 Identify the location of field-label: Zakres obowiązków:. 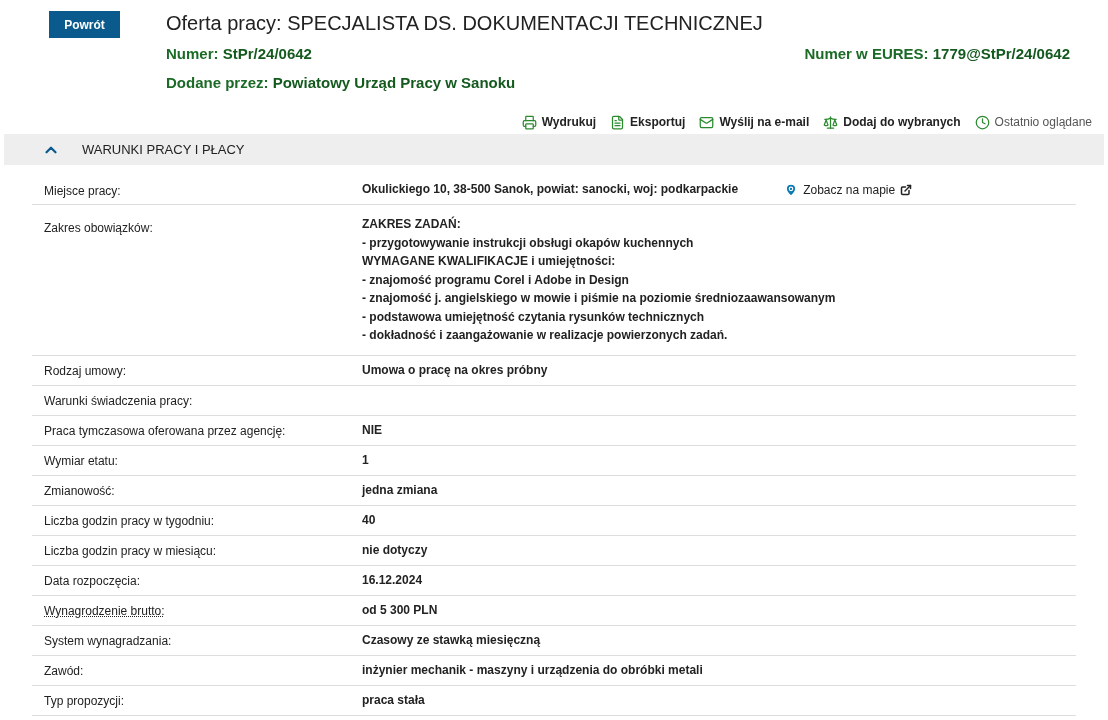
(98, 228).